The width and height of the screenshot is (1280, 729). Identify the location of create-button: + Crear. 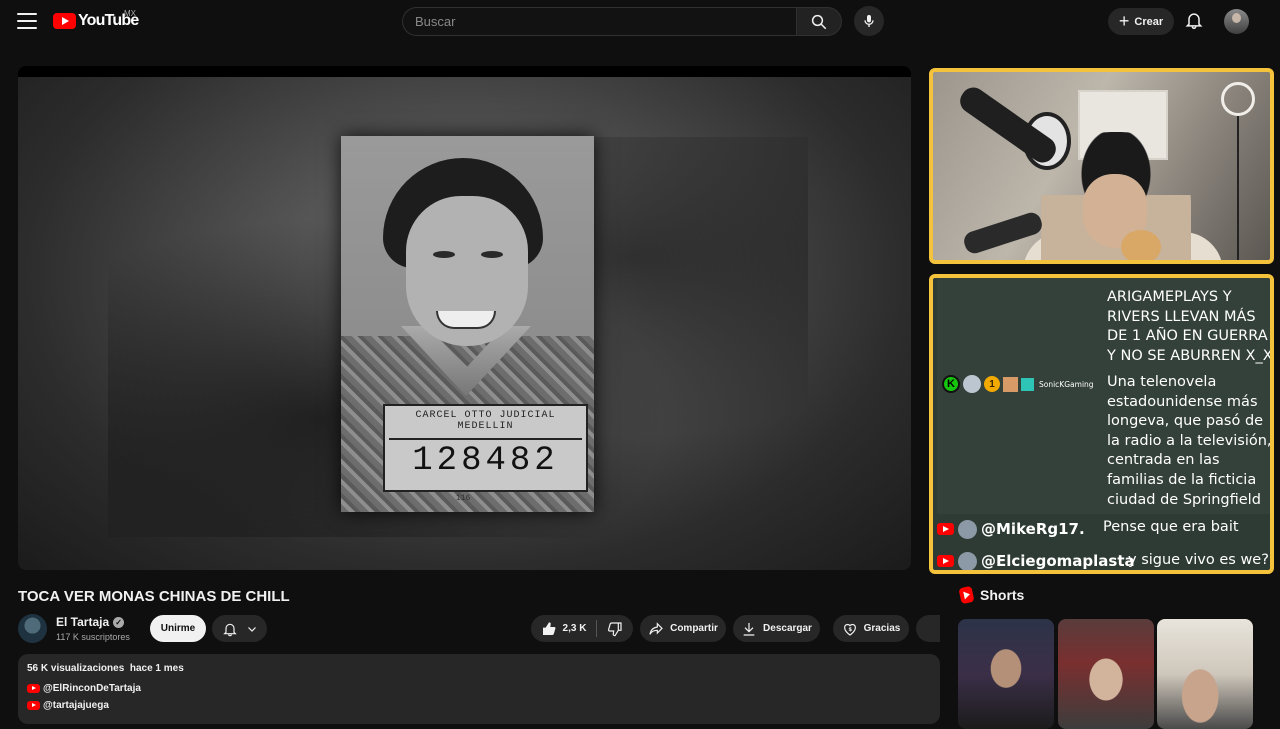
(1141, 21).